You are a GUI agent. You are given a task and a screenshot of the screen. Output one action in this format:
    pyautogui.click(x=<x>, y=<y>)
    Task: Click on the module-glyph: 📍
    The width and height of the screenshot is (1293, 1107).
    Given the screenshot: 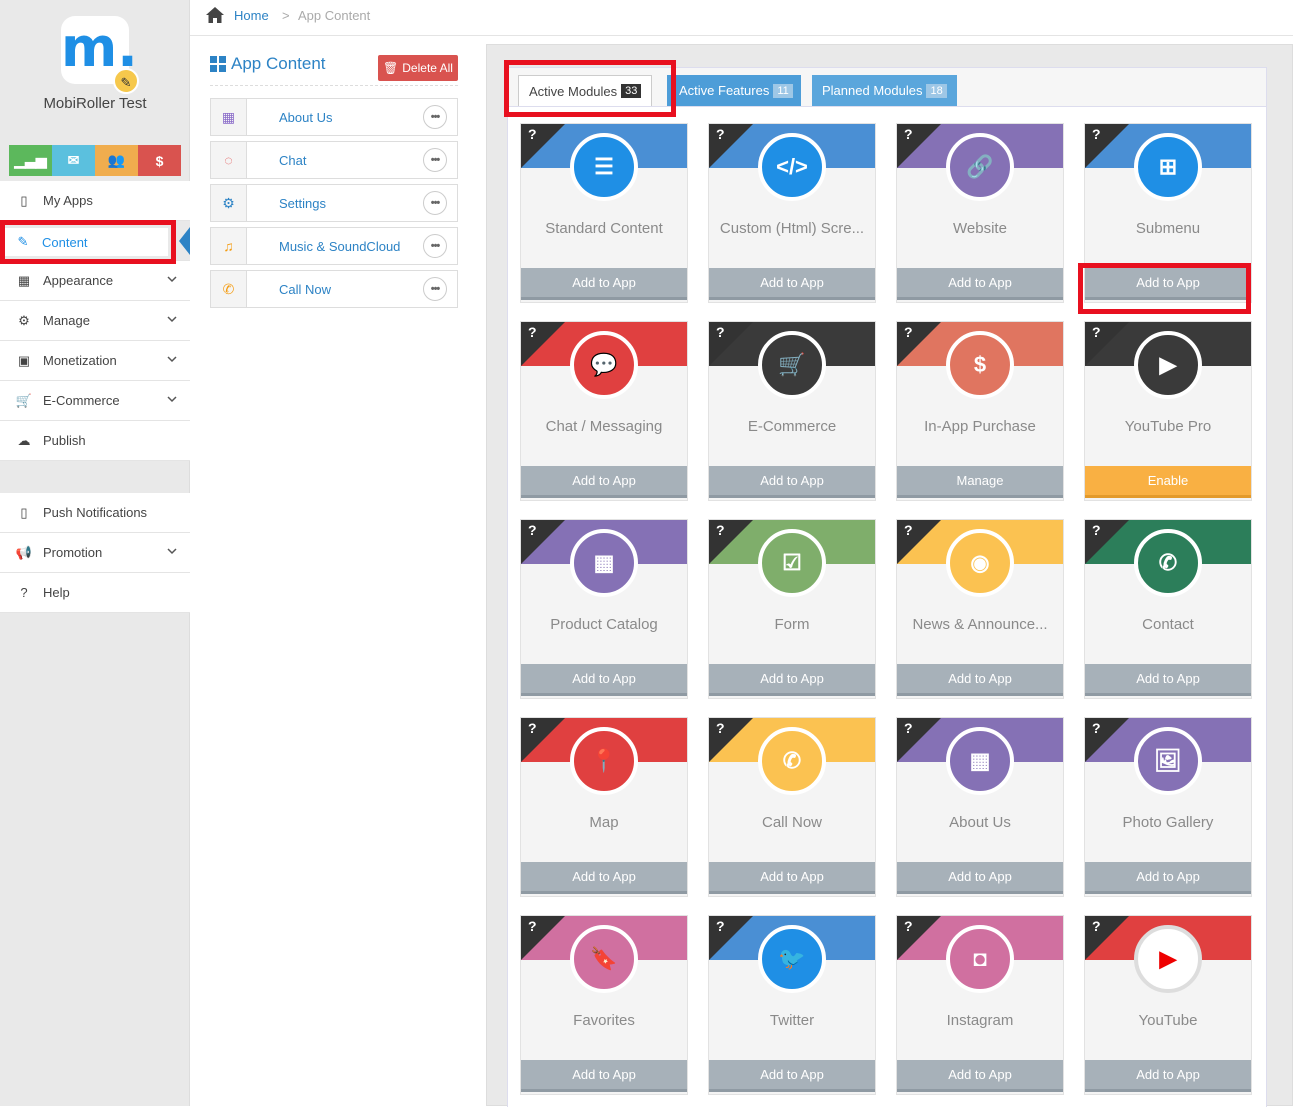 What is the action you would take?
    pyautogui.click(x=604, y=760)
    